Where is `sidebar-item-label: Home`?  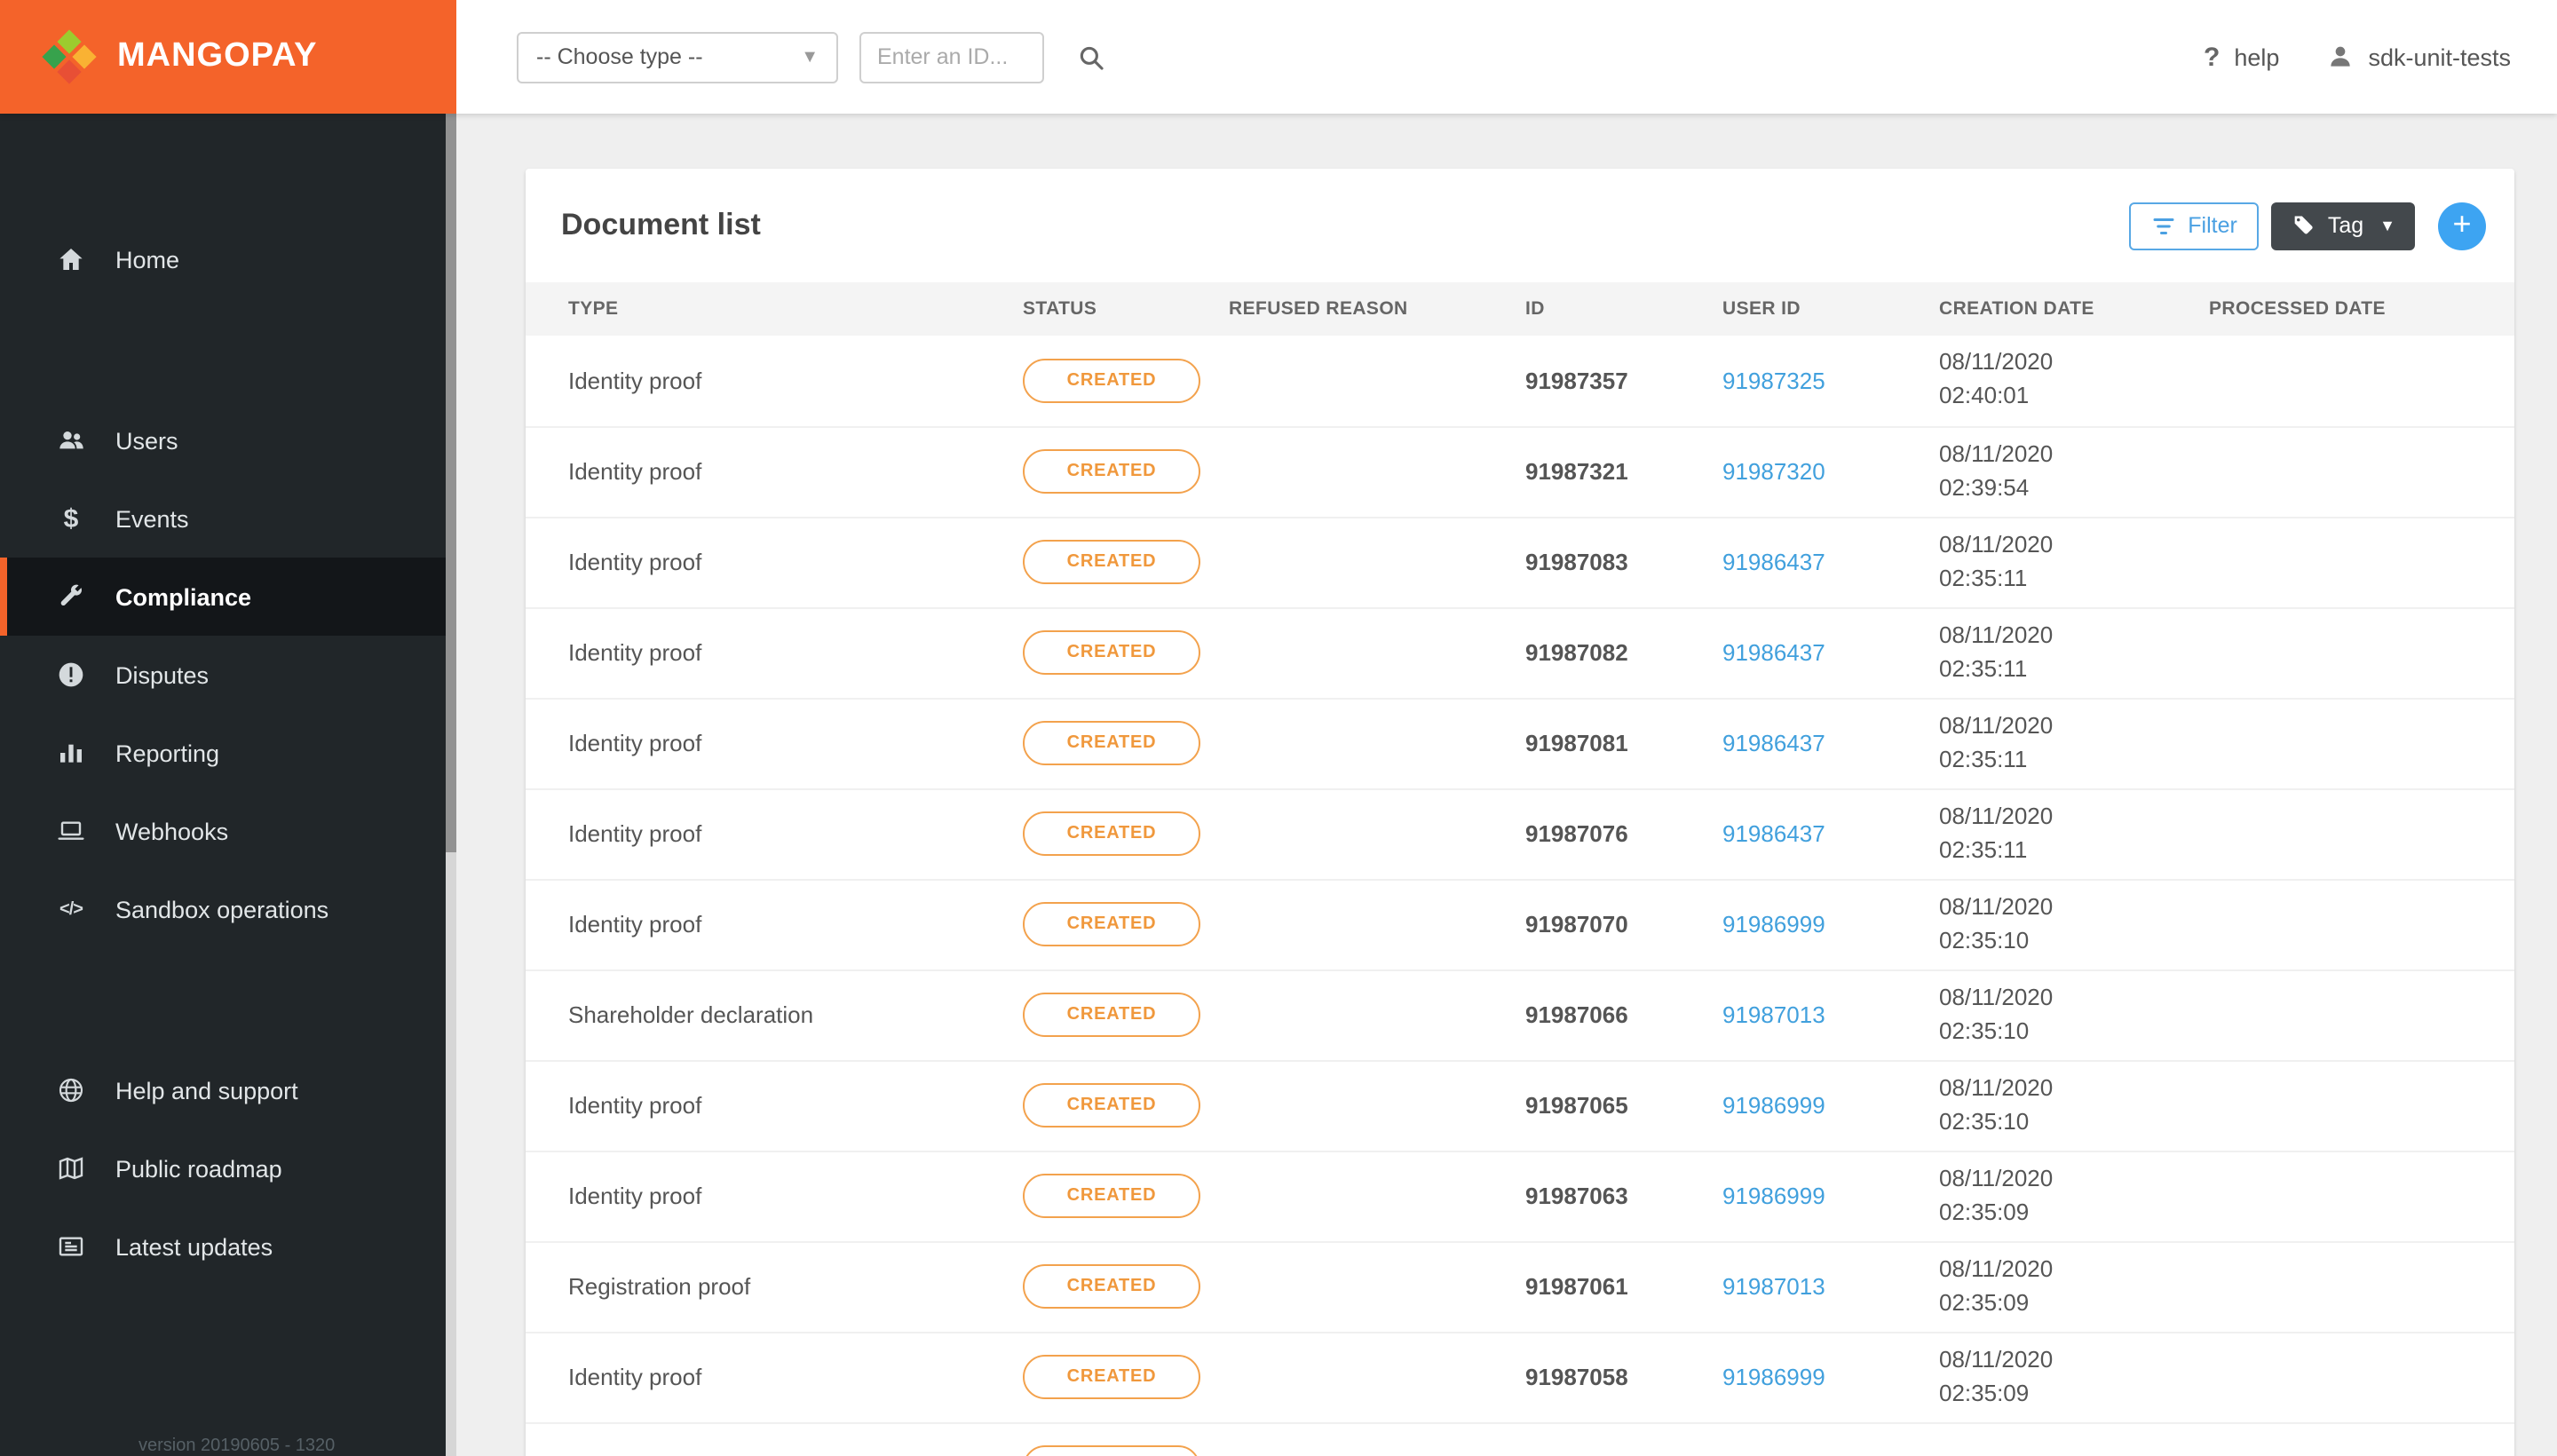
sidebar-item-label: Home is located at coordinates (147, 259).